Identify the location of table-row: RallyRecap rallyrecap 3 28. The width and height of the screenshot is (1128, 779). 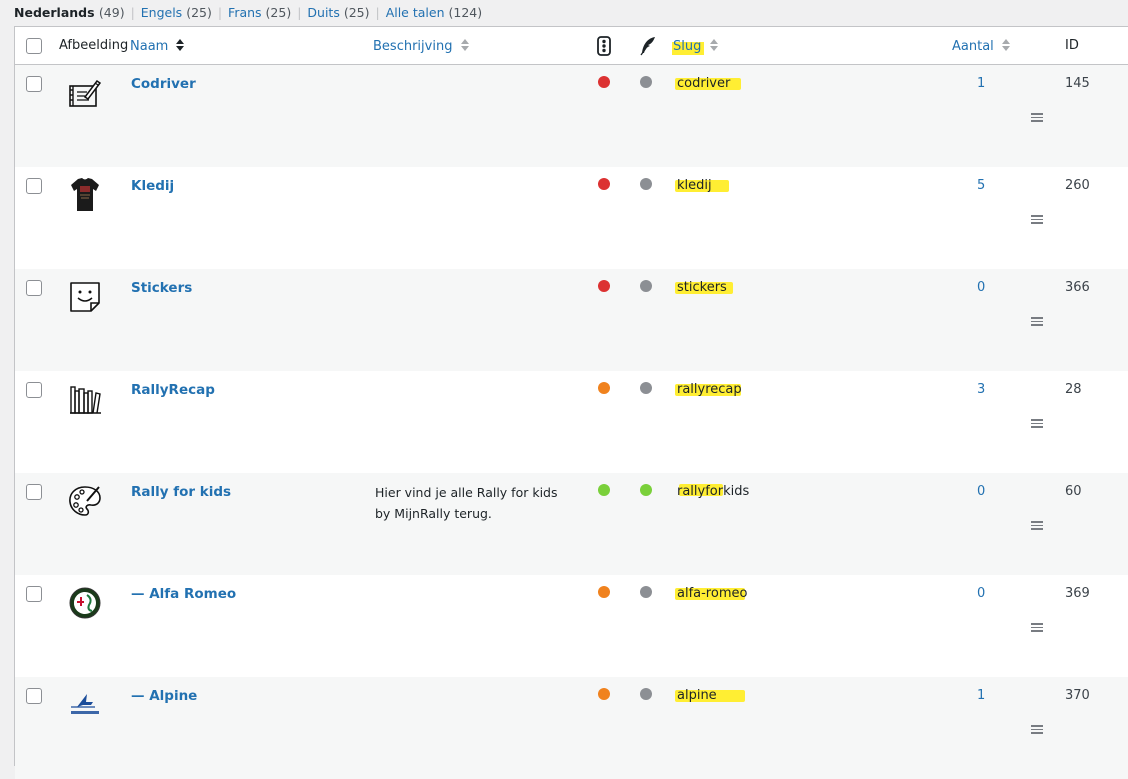
(571, 422).